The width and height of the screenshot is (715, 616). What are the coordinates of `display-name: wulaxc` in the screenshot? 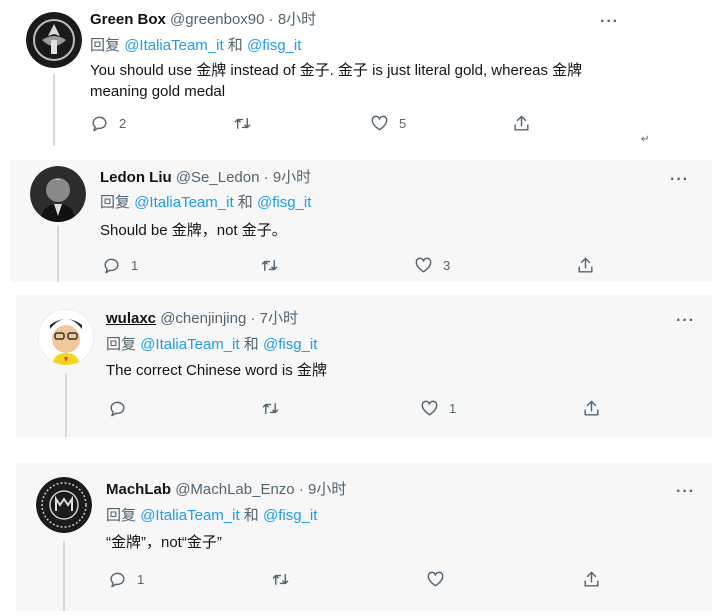 It's located at (131, 318).